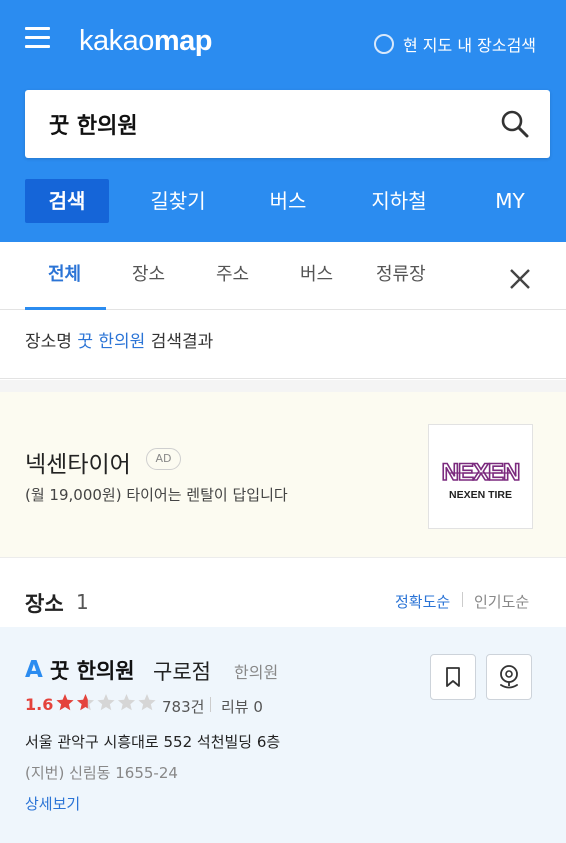 The height and width of the screenshot is (843, 566). Describe the element at coordinates (65, 308) in the screenshot. I see `active-tab-underline` at that location.